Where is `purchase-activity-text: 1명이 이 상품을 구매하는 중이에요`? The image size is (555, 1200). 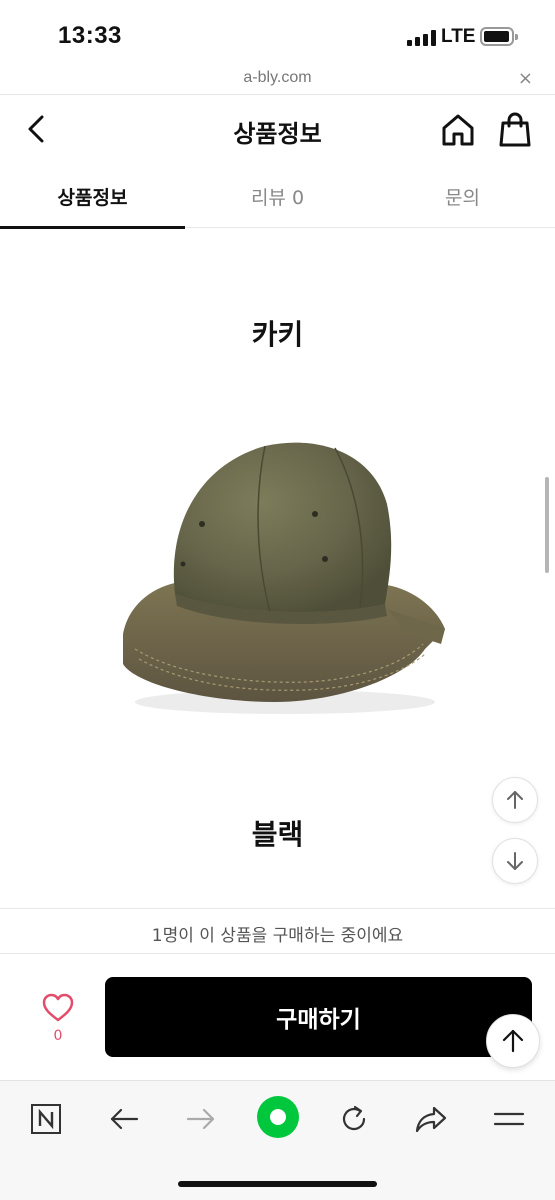
purchase-activity-text: 1명이 이 상품을 구매하는 중이에요 is located at coordinates (277, 936).